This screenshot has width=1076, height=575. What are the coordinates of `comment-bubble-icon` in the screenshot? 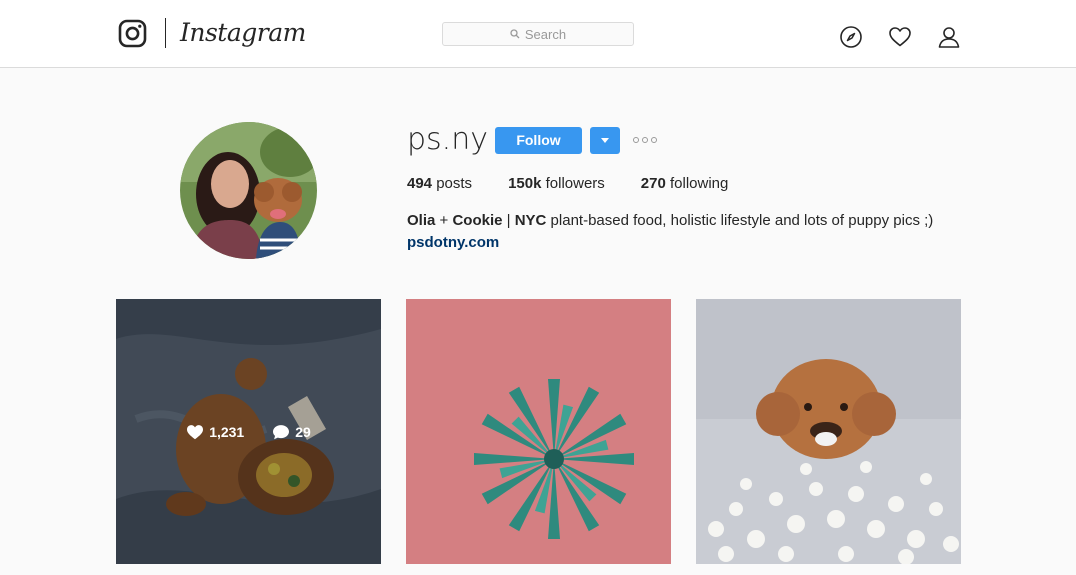 It's located at (281, 431).